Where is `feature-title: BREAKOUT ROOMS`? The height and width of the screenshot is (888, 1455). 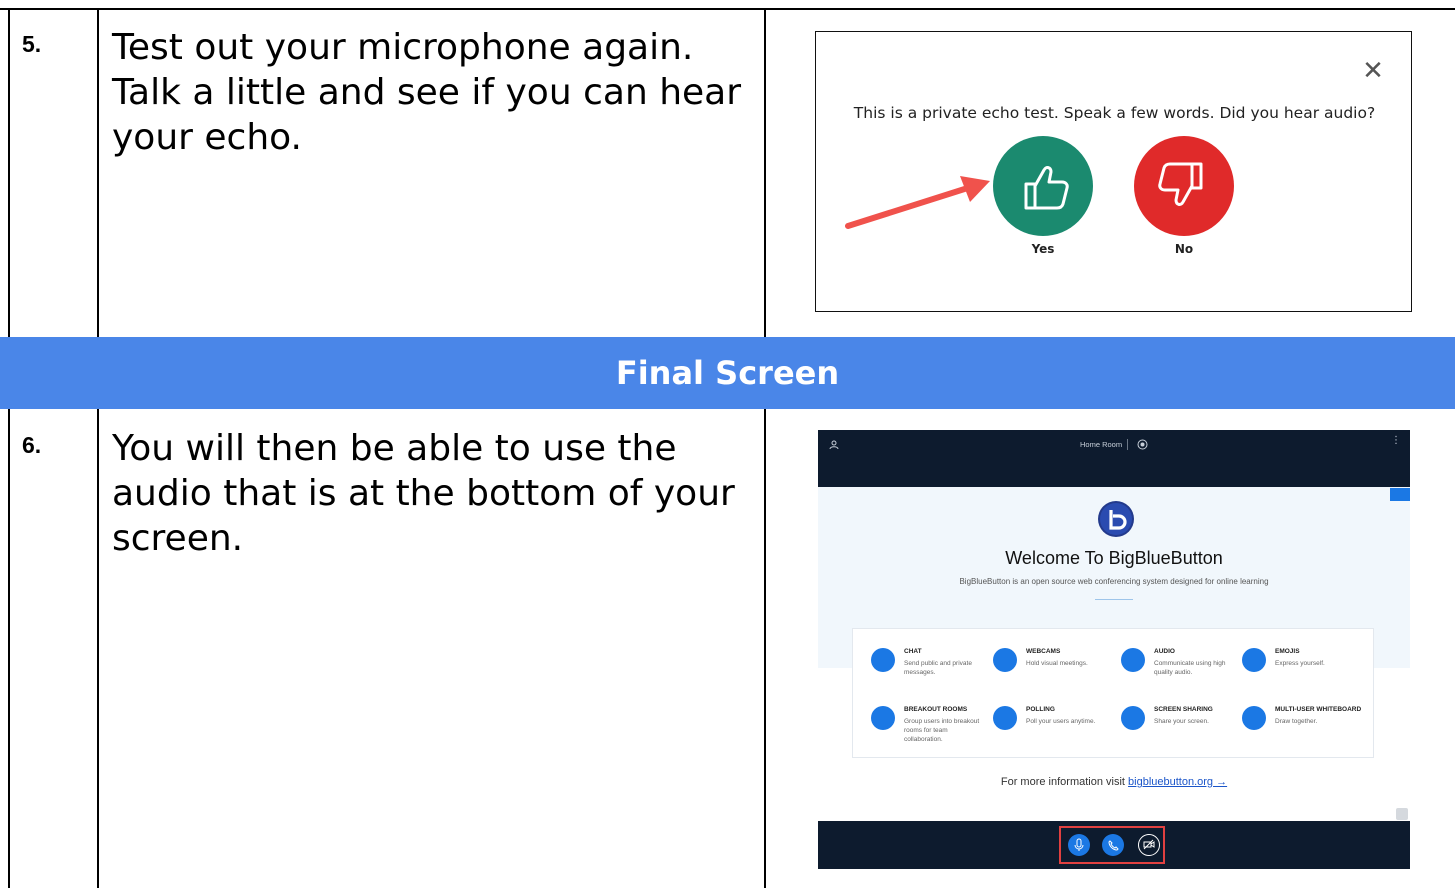
feature-title: BREAKOUT ROOMS is located at coordinates (936, 709).